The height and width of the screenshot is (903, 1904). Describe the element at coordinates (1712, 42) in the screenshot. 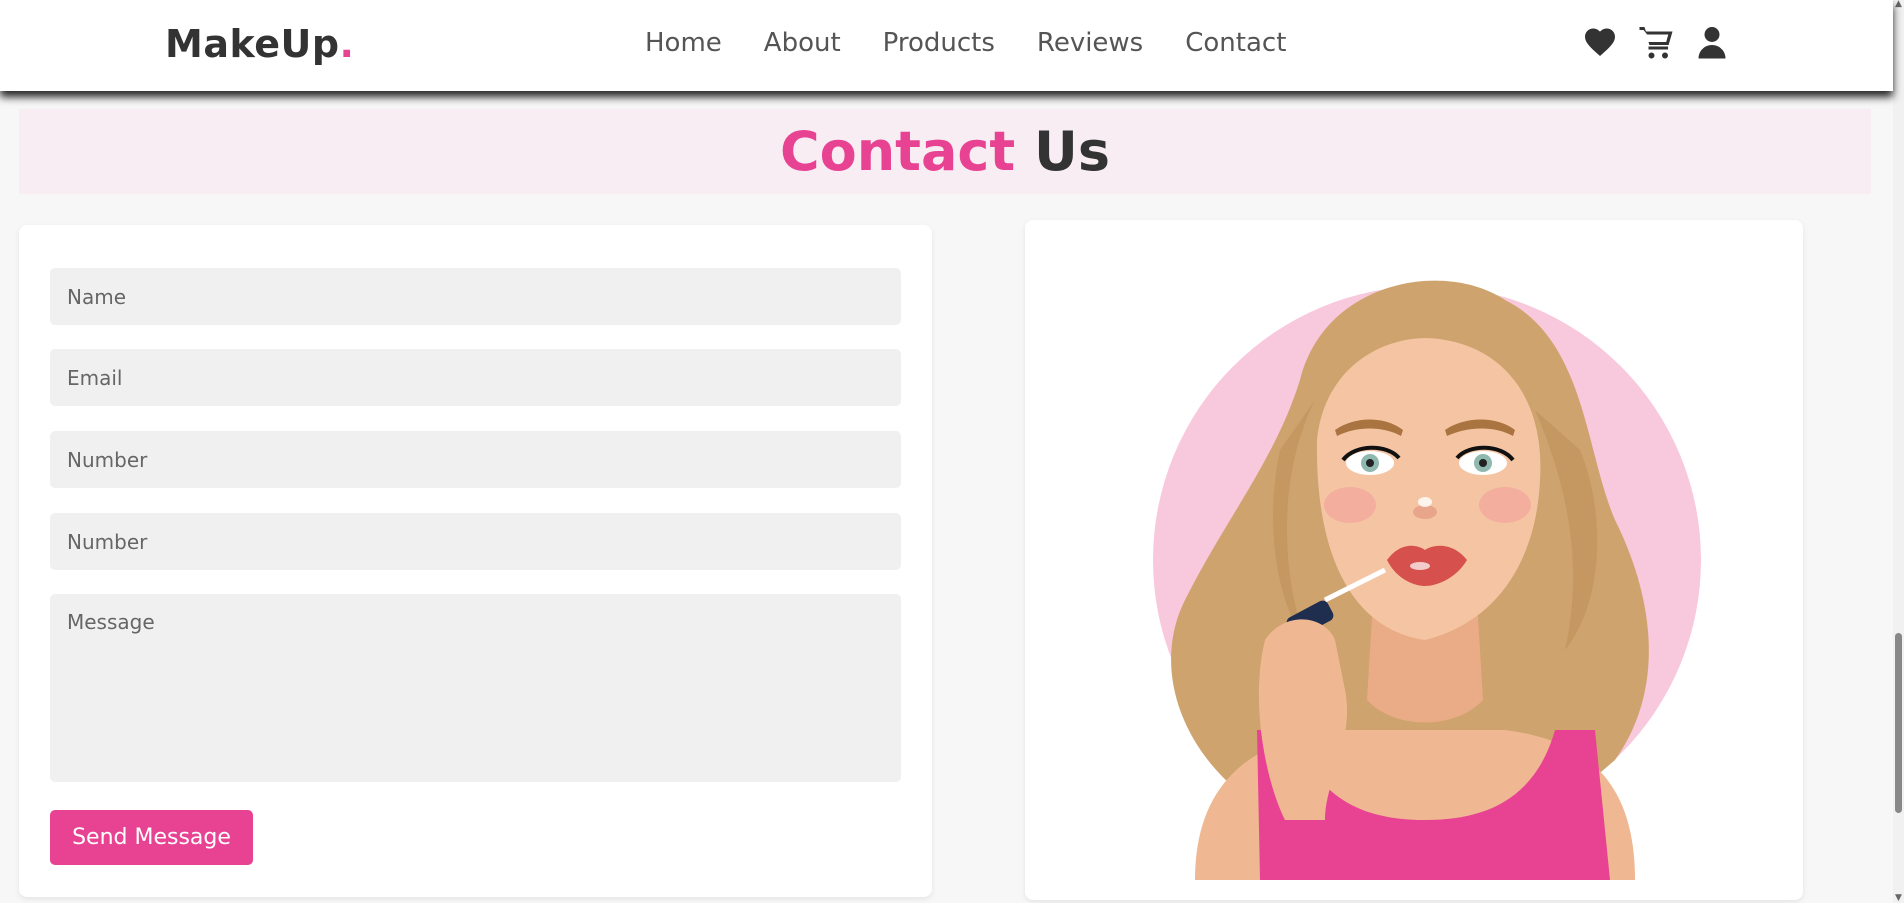

I see `user-icon` at that location.